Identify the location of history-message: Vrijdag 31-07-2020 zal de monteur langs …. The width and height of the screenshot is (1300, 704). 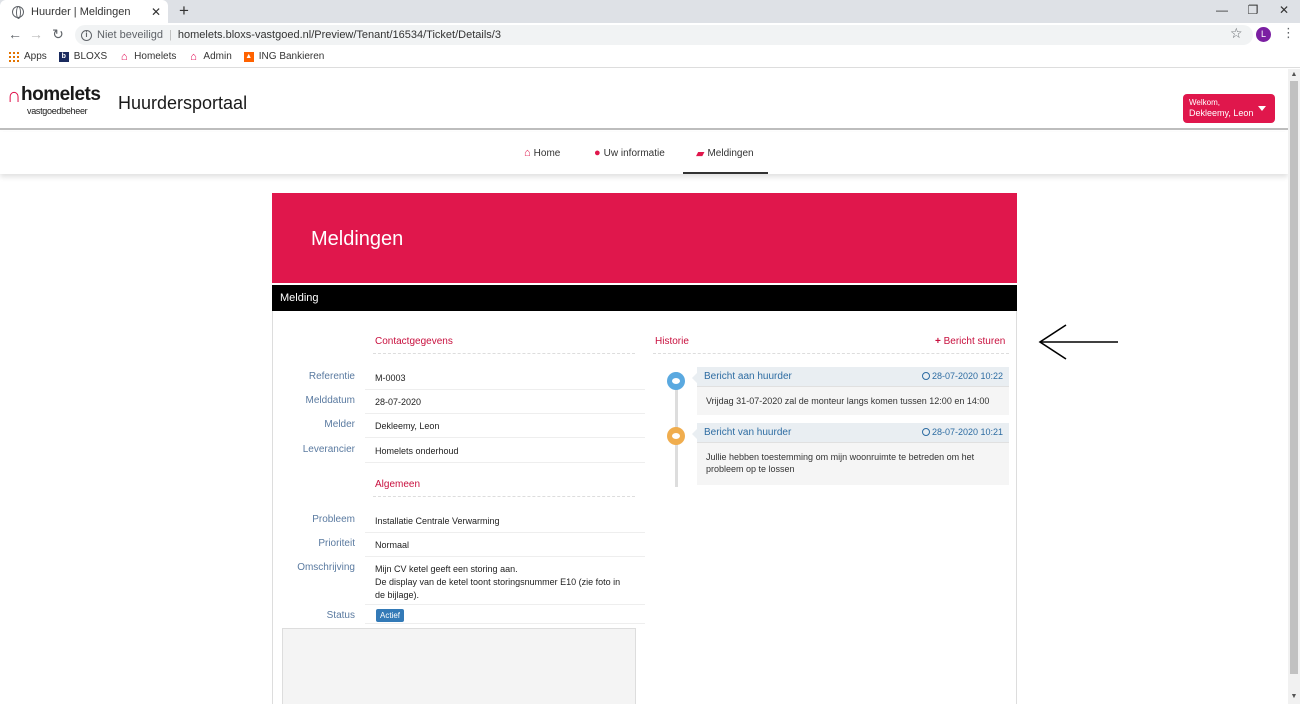
(848, 401).